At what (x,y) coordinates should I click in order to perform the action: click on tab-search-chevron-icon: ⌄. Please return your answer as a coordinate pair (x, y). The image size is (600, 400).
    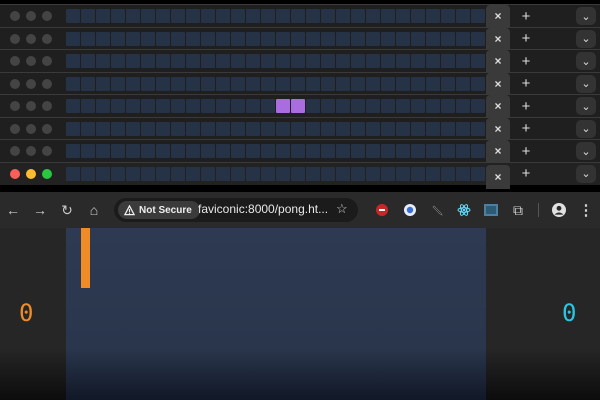
    Looking at the image, I should click on (586, 173).